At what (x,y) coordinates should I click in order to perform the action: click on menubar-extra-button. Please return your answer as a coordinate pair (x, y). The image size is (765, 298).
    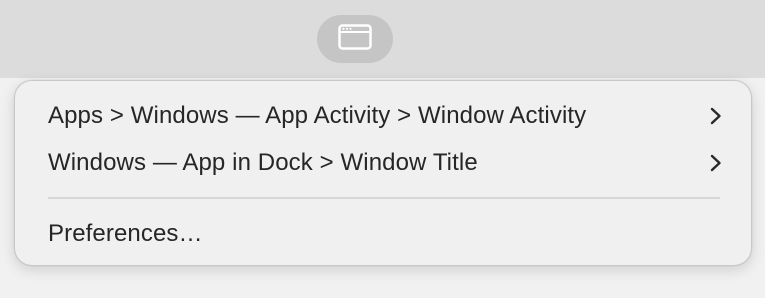
    Looking at the image, I should click on (355, 39).